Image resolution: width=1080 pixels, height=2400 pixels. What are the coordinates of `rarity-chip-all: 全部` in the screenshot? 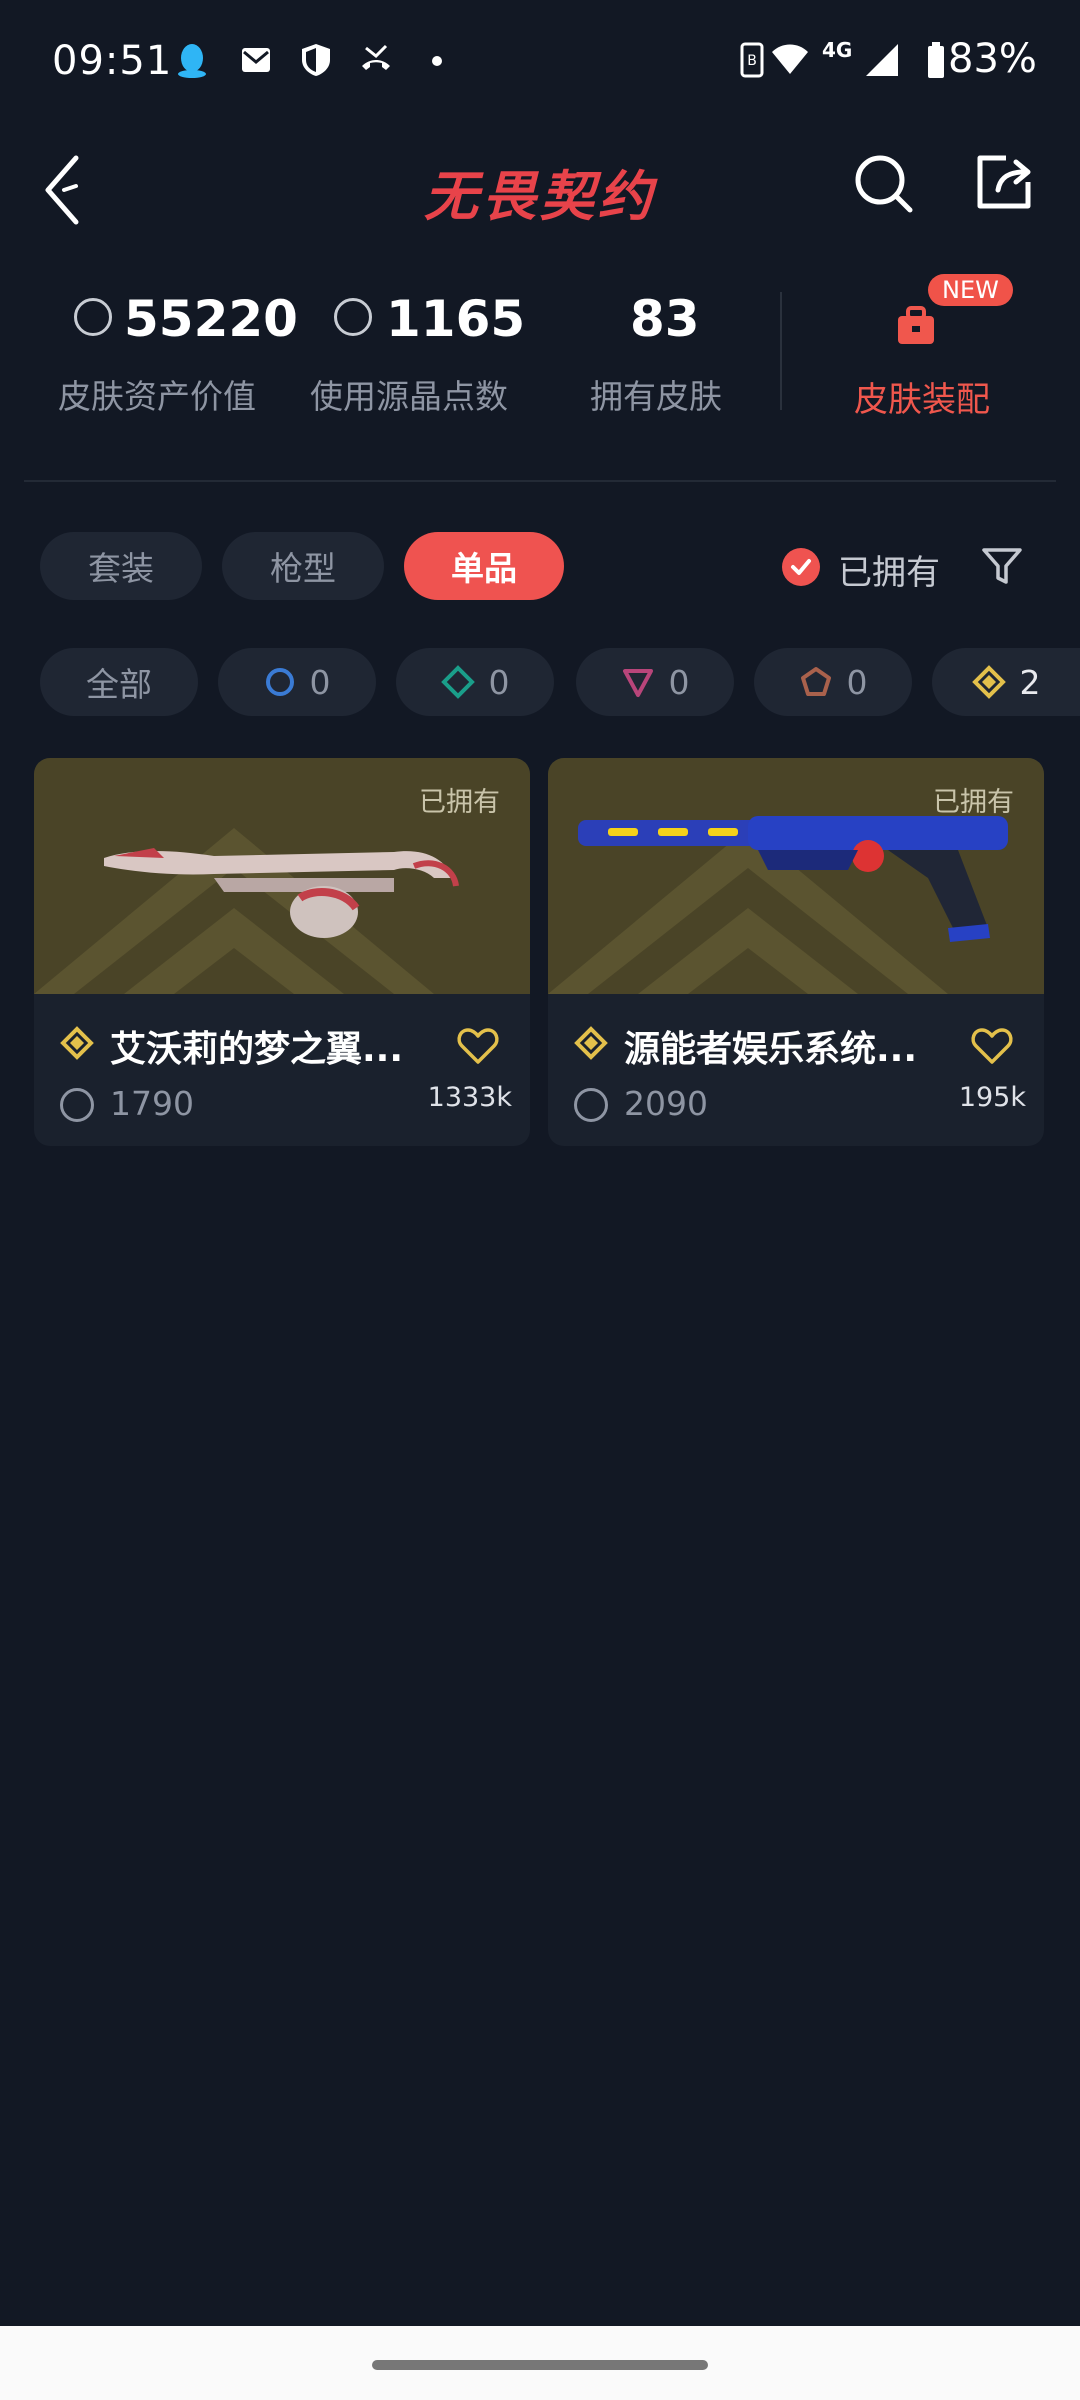 It's located at (119, 682).